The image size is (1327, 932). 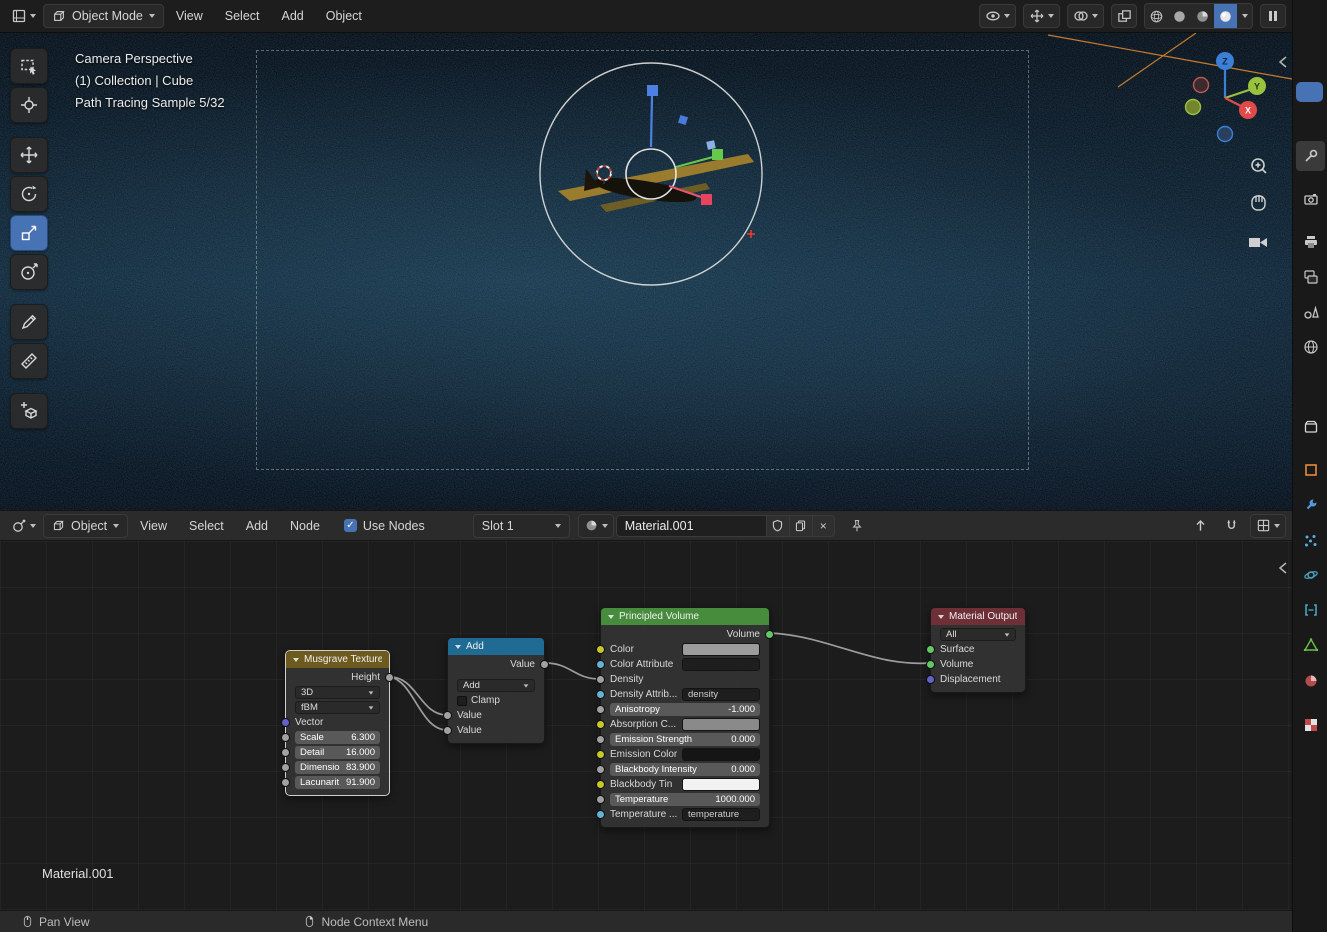 What do you see at coordinates (1310, 347) in the screenshot?
I see `tab-world` at bounding box center [1310, 347].